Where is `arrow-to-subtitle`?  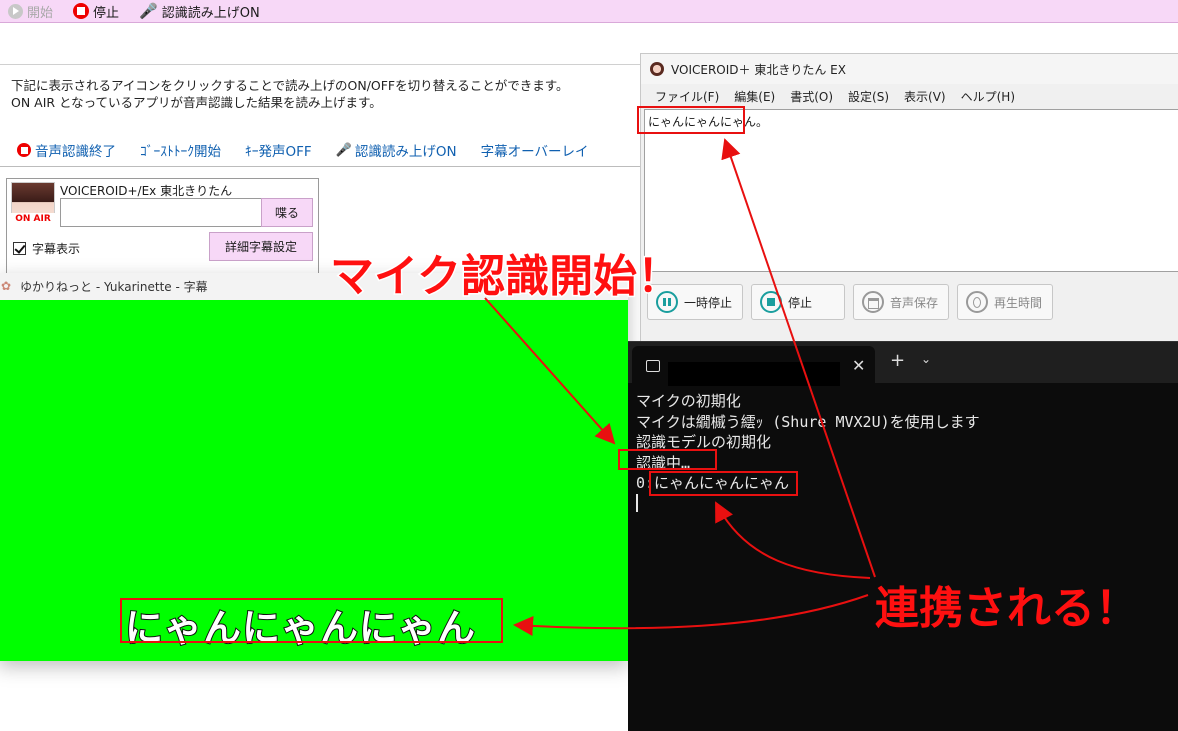 arrow-to-subtitle is located at coordinates (691, 615).